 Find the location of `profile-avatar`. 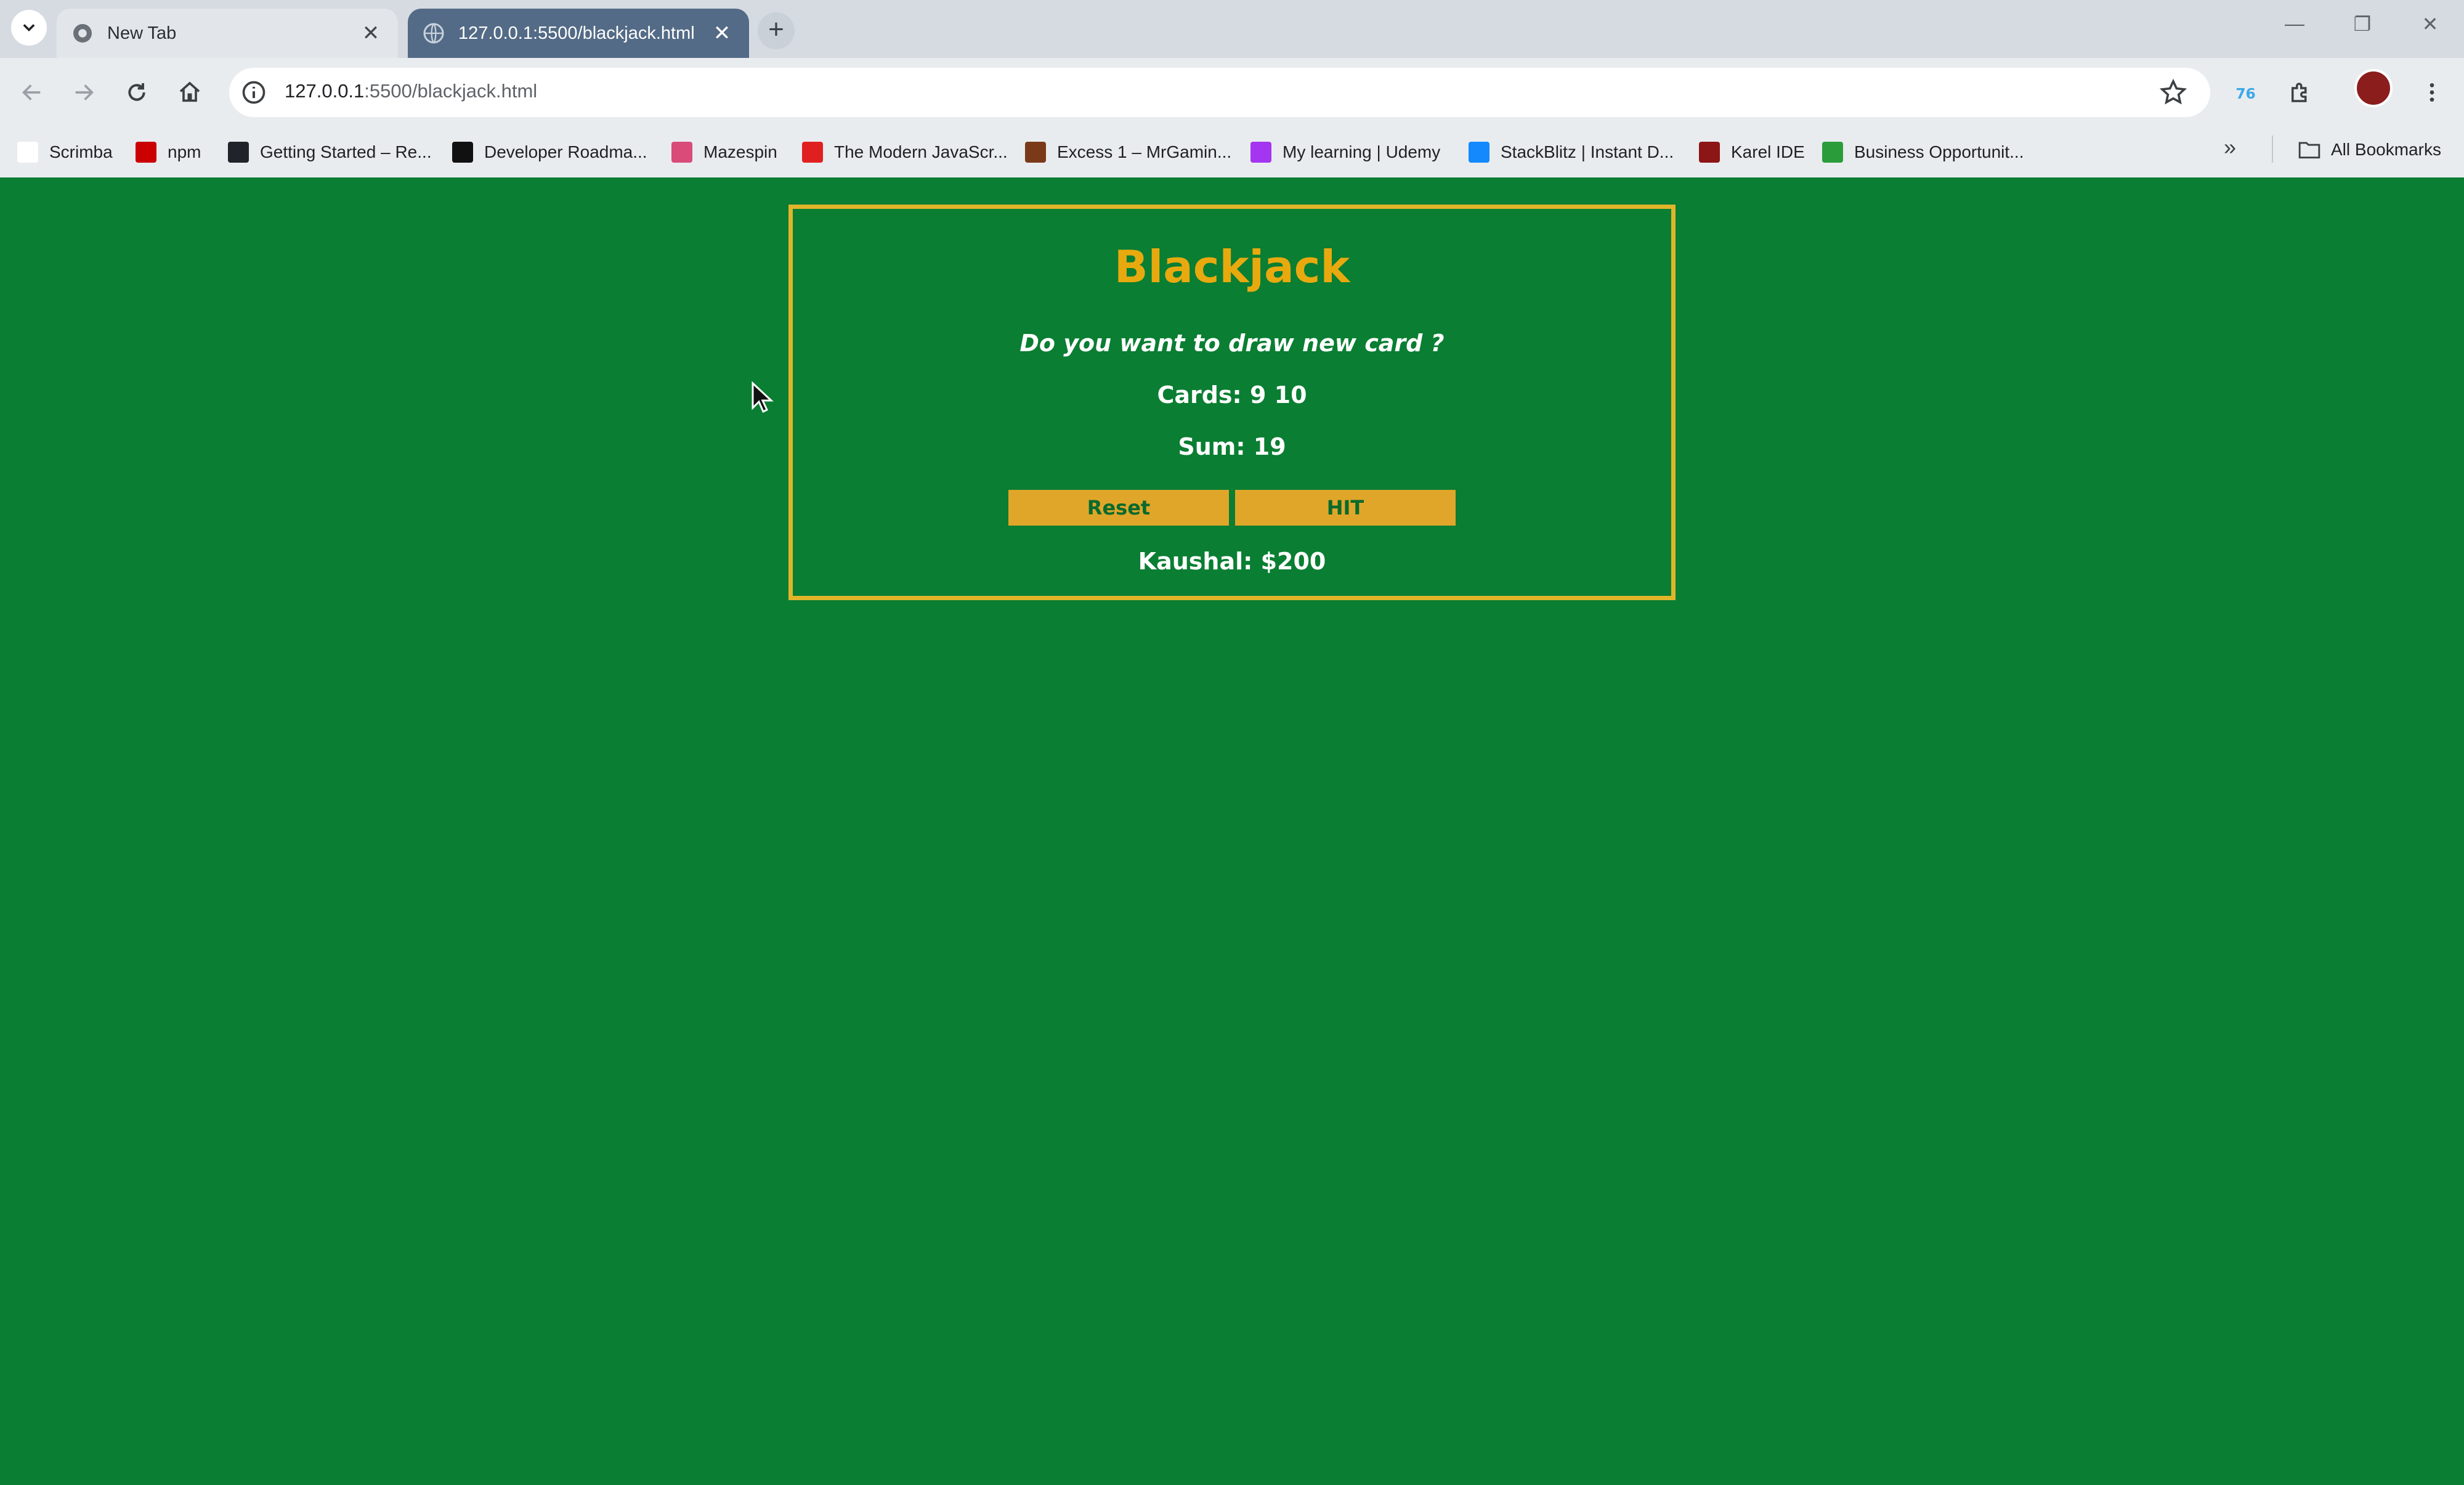

profile-avatar is located at coordinates (2373, 88).